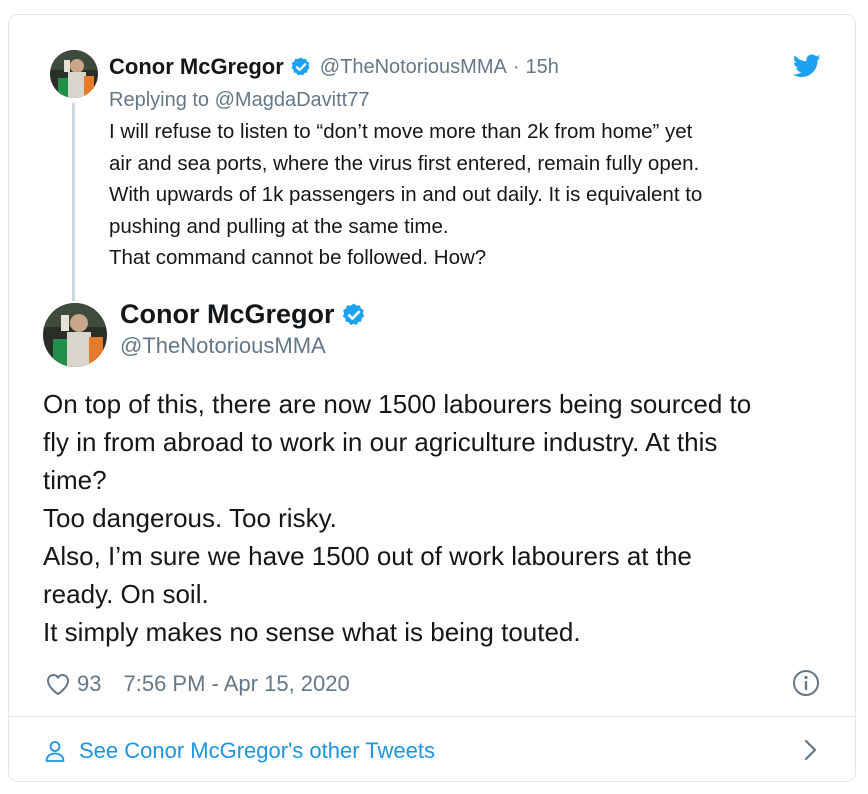  I want to click on parent-tweet-header: Conor McGregor @TheNotoriousMMA · 15h, so click(334, 67).